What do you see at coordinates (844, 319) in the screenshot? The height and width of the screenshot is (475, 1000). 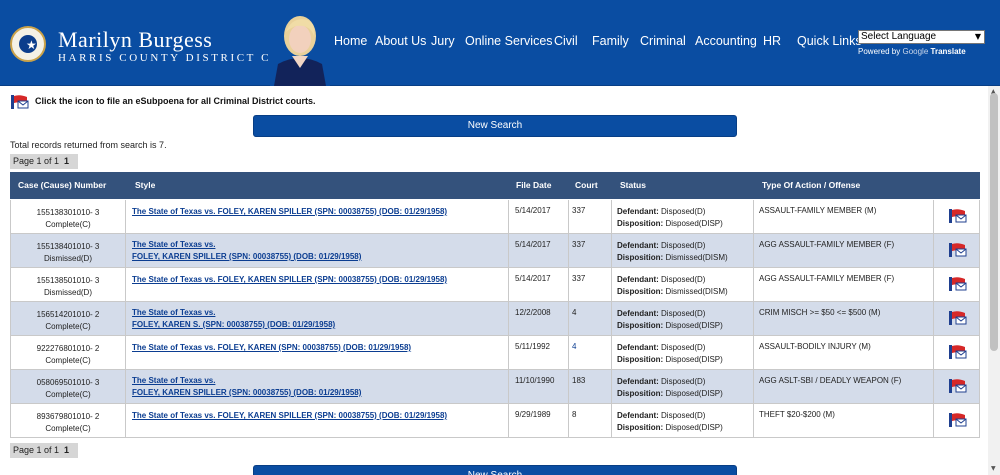 I see `offense: CRIM MISCH >= $50 <= $500 (M)` at bounding box center [844, 319].